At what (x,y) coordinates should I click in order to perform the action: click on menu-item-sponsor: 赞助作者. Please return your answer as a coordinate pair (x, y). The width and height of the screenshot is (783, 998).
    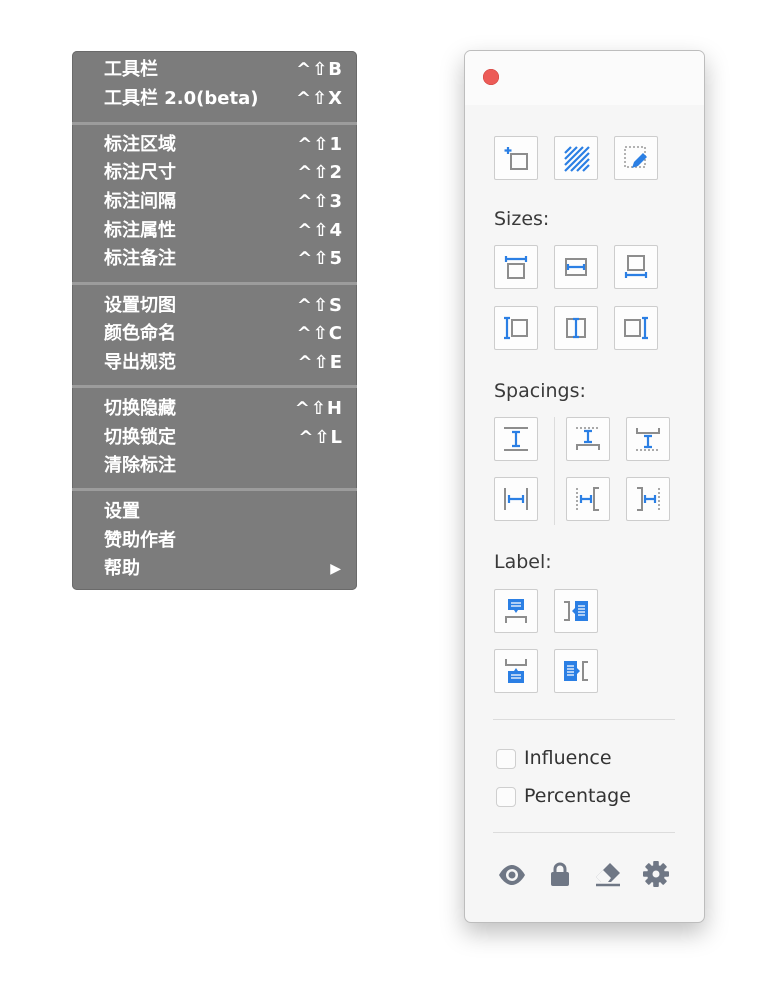
    Looking at the image, I should click on (214, 541).